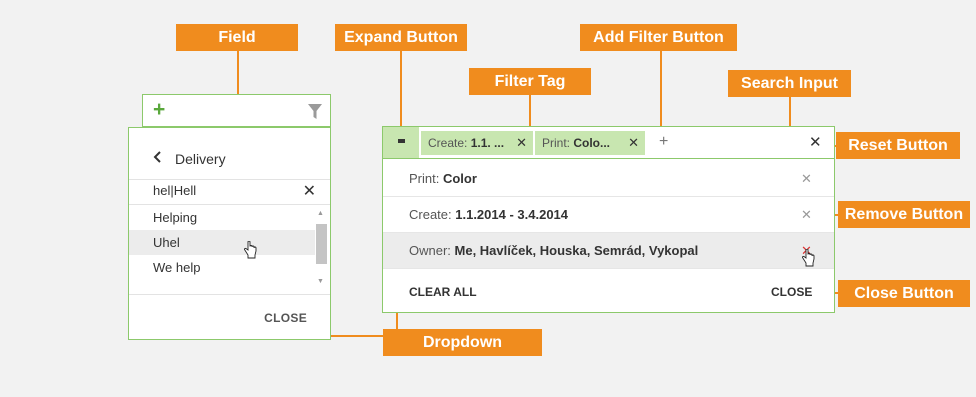 Image resolution: width=976 pixels, height=397 pixels. I want to click on dropdown-callout-line-left, so click(354, 336).